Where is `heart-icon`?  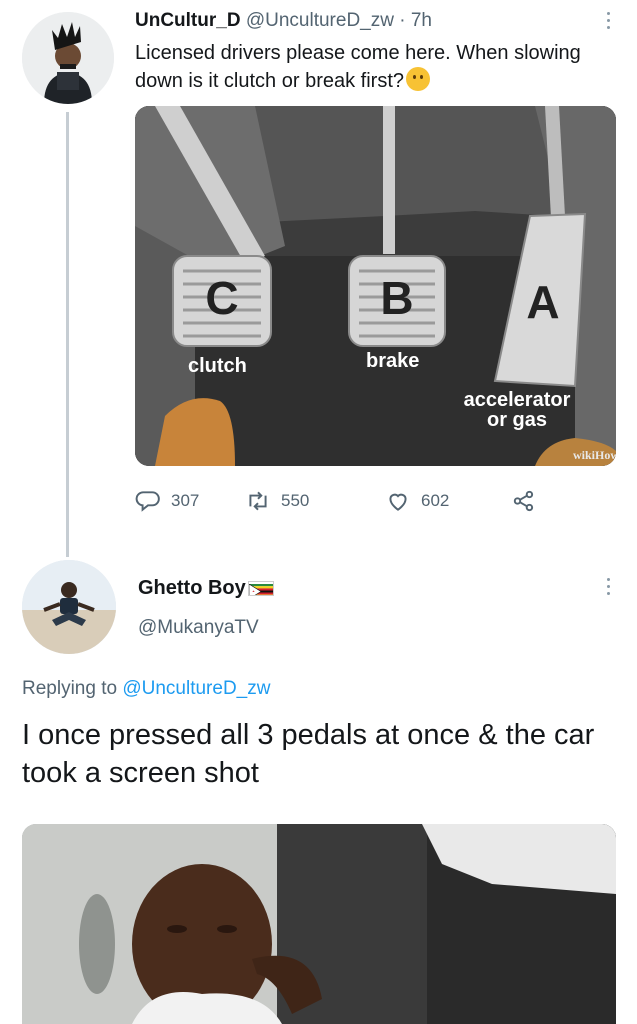 heart-icon is located at coordinates (398, 502).